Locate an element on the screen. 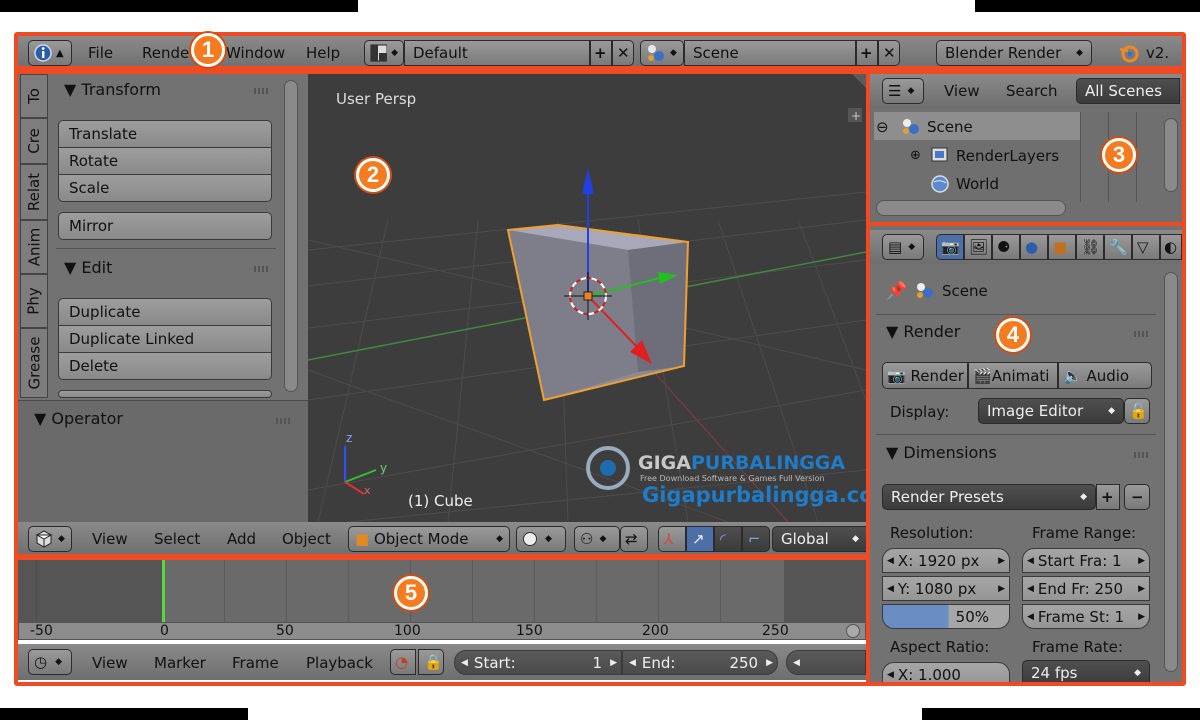 This screenshot has height=720, width=1200. badge-2: 2 is located at coordinates (373, 175).